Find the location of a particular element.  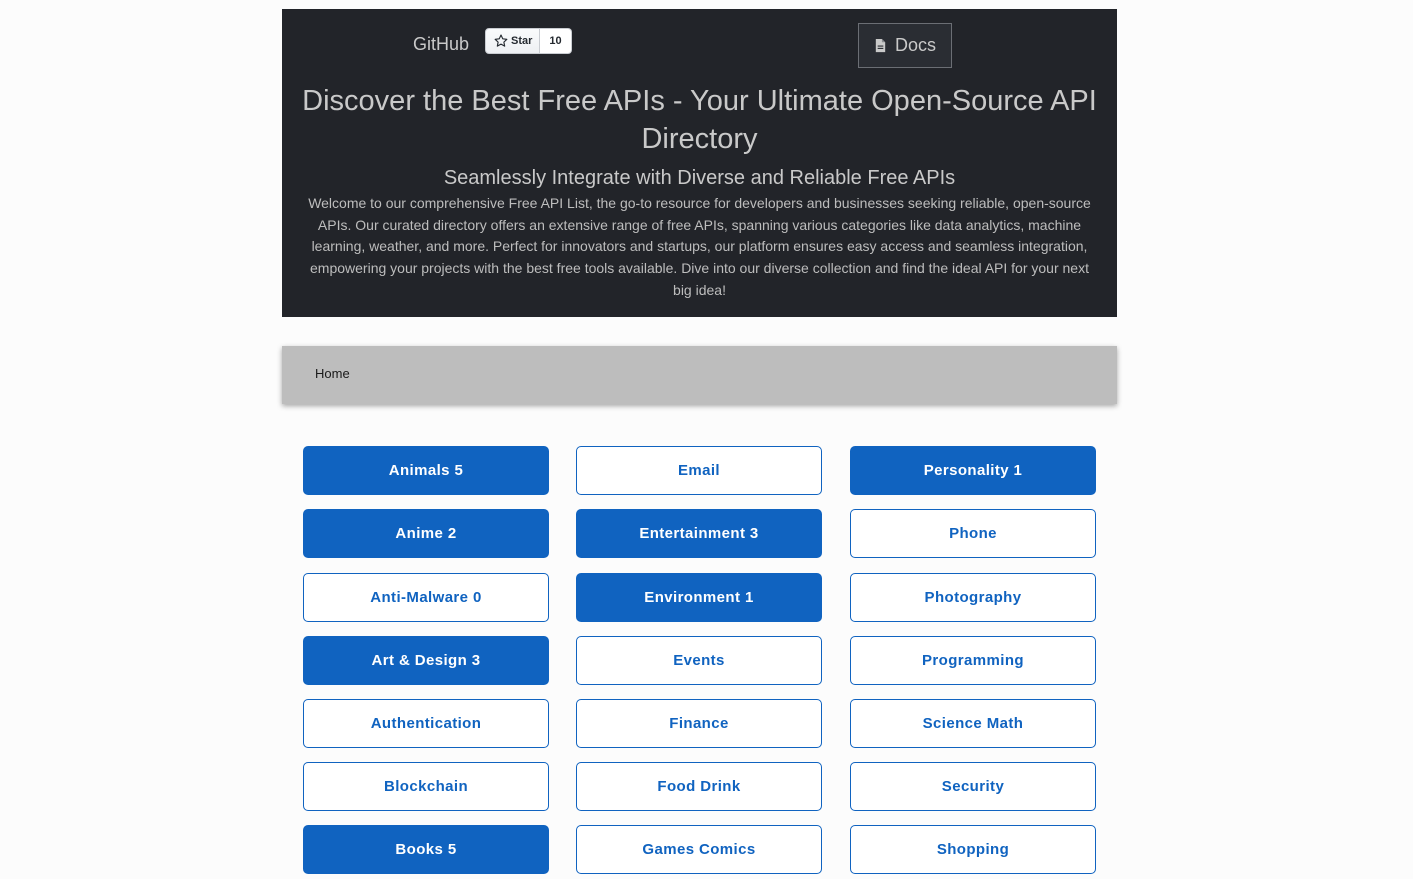

navbar: Home is located at coordinates (699, 375).